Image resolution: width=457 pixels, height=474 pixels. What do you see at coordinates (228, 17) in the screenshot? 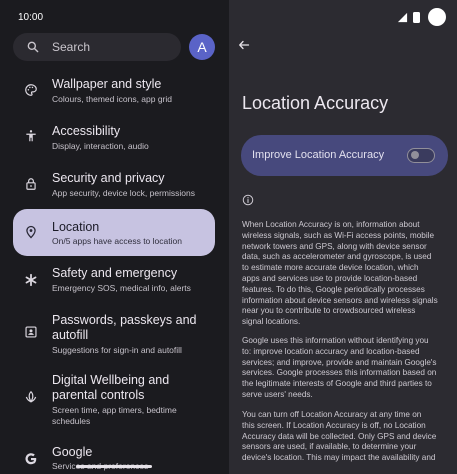
I see `status-bar: 10:00` at bounding box center [228, 17].